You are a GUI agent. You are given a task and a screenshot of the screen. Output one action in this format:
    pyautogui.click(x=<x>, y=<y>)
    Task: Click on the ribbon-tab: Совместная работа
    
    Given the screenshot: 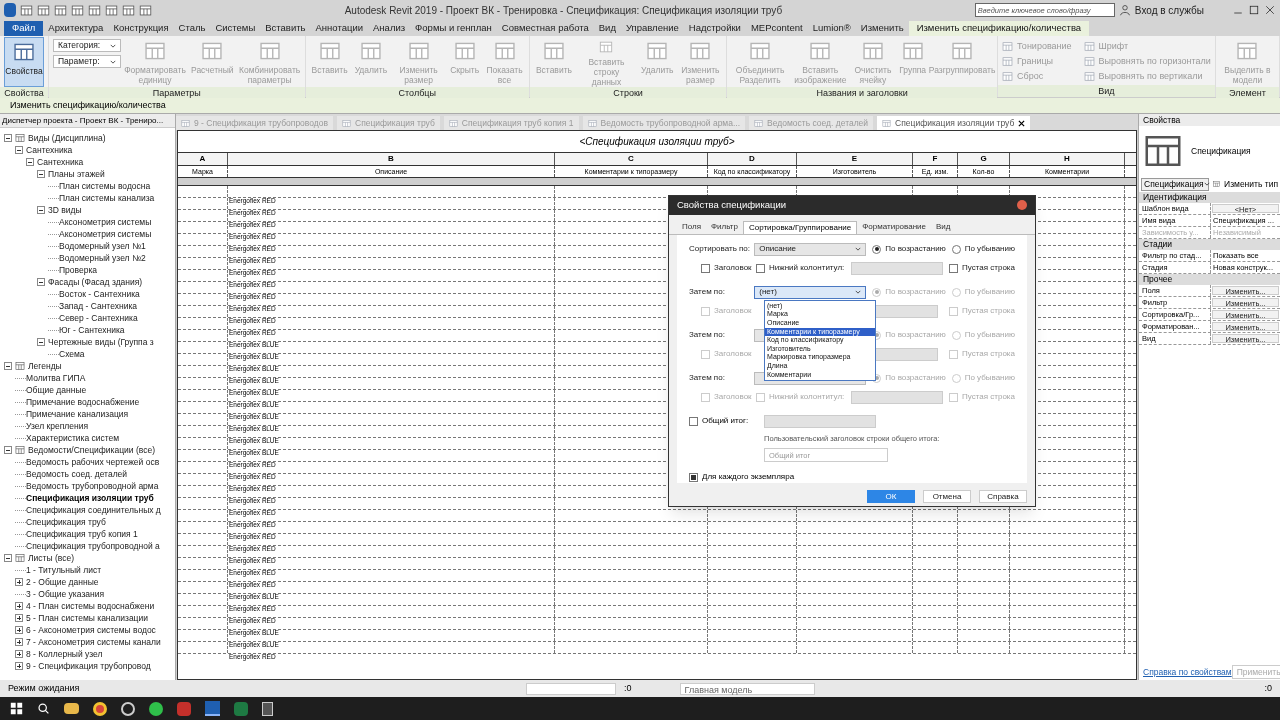 What is the action you would take?
    pyautogui.click(x=545, y=28)
    